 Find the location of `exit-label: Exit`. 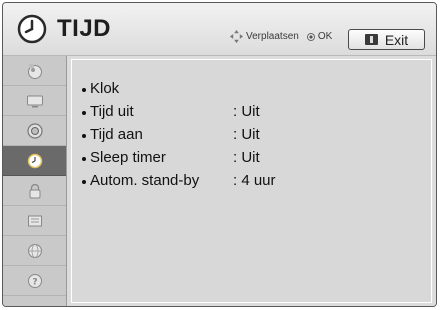

exit-label: Exit is located at coordinates (396, 39).